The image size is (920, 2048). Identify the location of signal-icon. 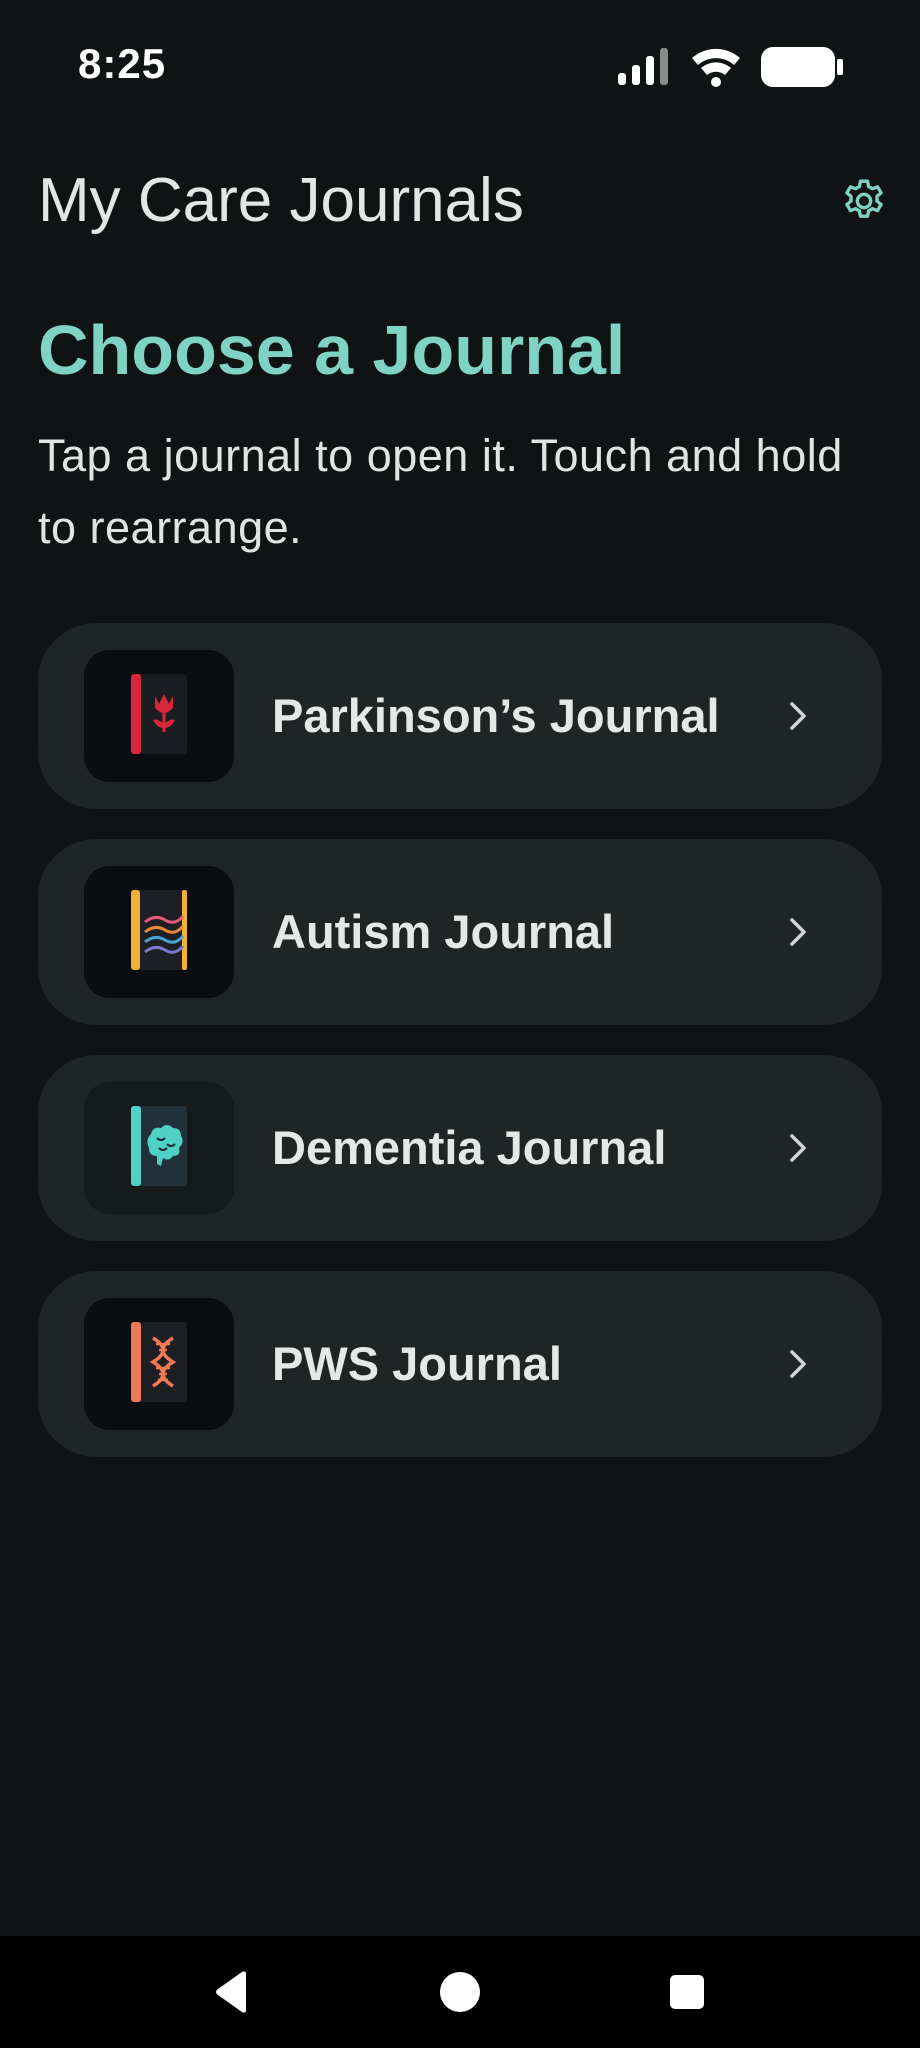
(644, 69).